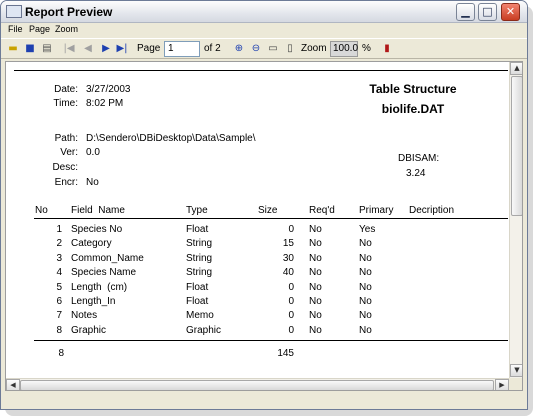  I want to click on cell-no: 5, so click(59, 287).